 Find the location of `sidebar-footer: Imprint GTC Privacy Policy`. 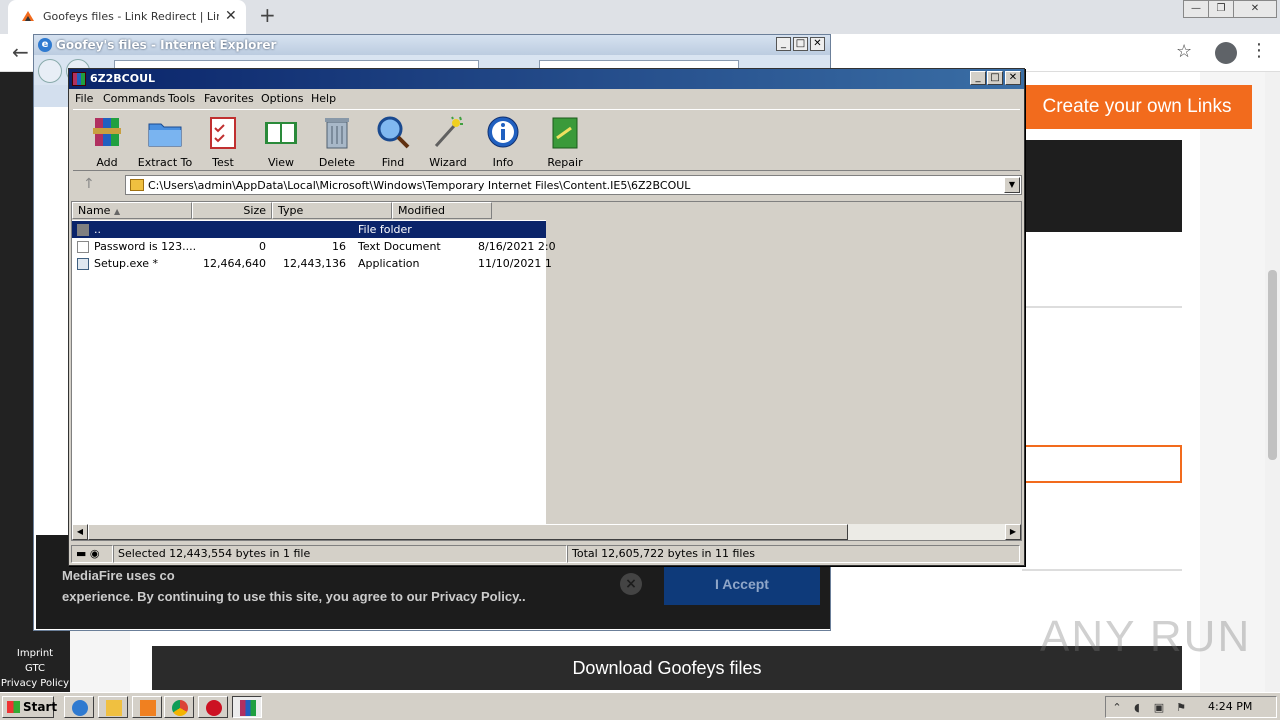

sidebar-footer: Imprint GTC Privacy Policy is located at coordinates (35, 668).